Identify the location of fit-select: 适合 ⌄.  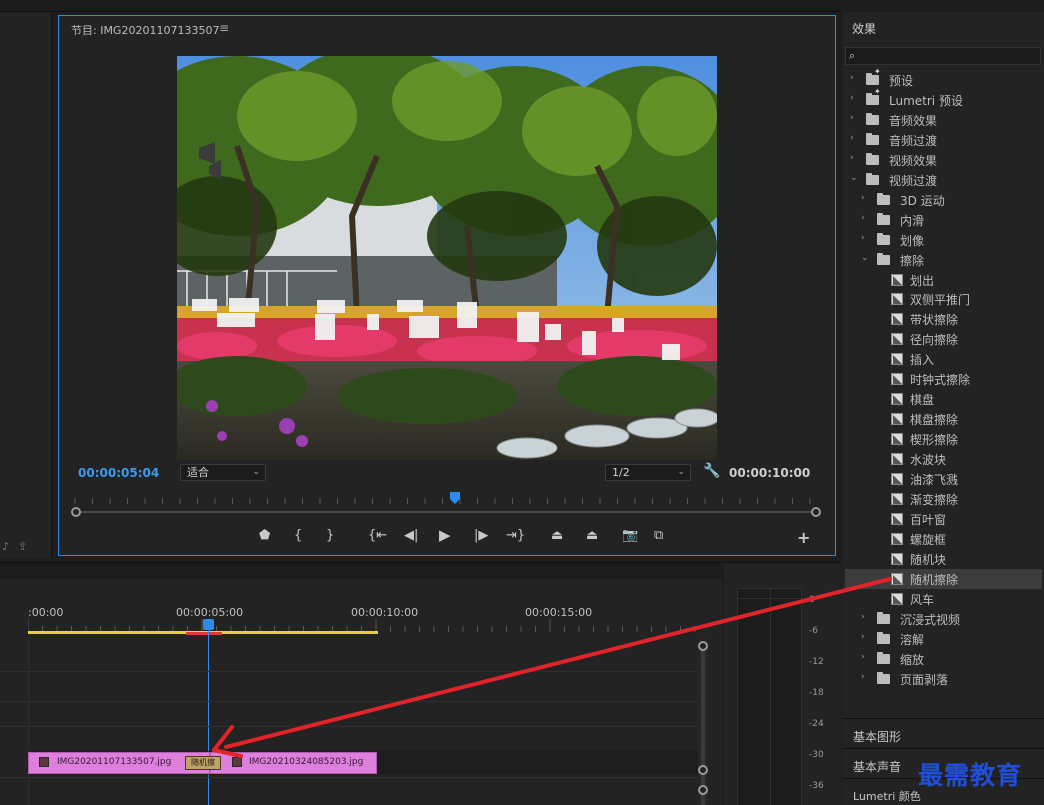
(223, 472).